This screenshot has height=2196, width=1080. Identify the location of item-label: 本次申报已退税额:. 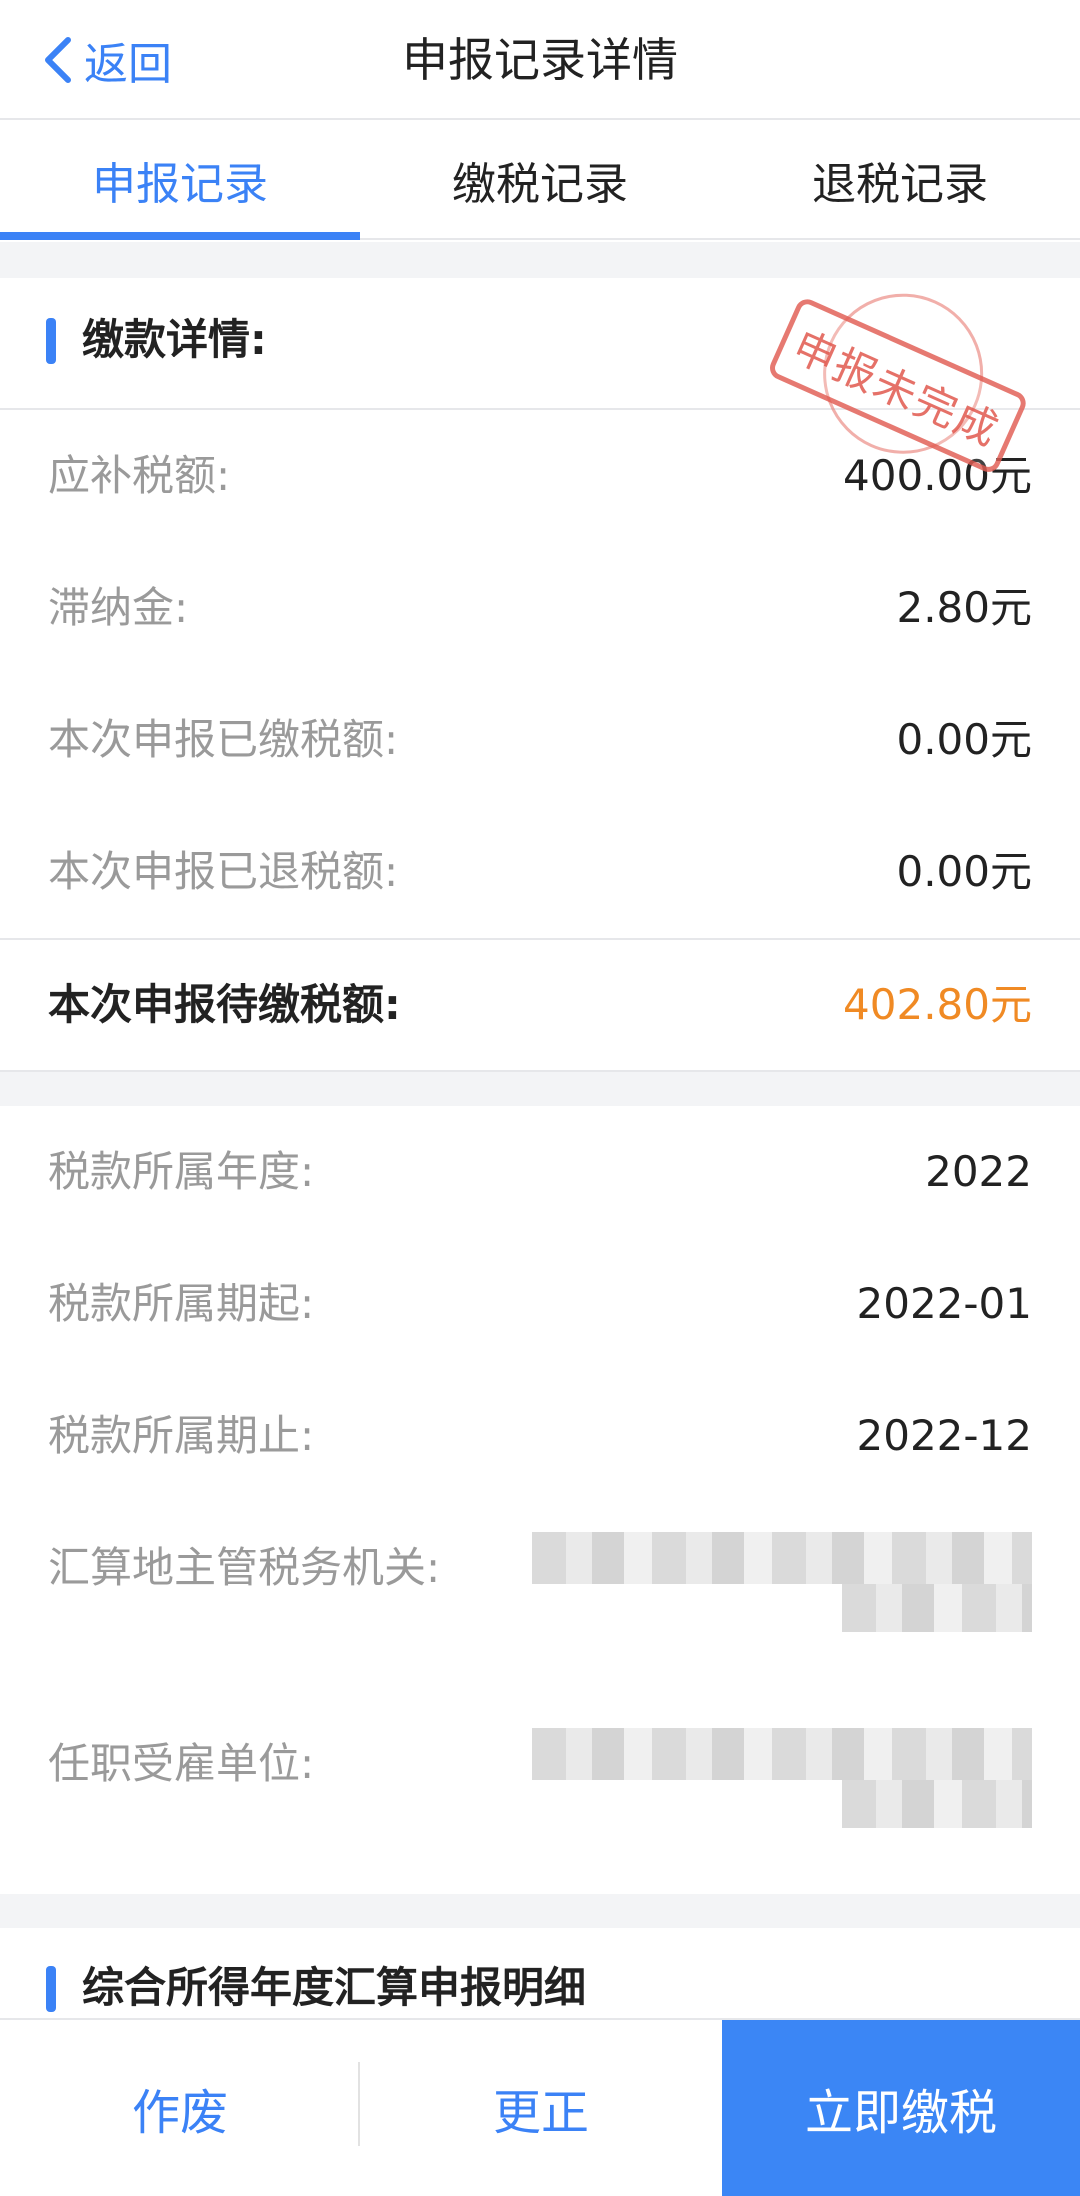
(223, 871).